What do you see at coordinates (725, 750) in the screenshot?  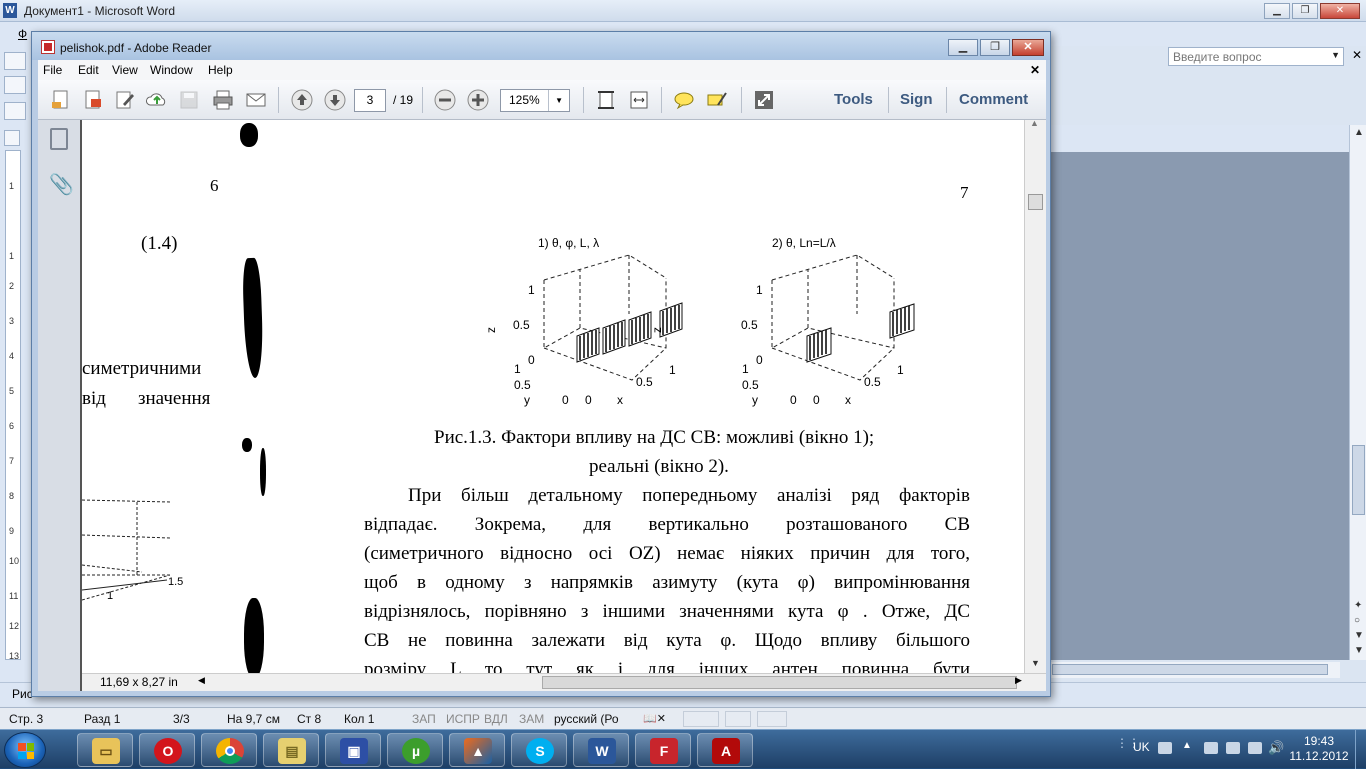 I see `acrobat-icon: A` at bounding box center [725, 750].